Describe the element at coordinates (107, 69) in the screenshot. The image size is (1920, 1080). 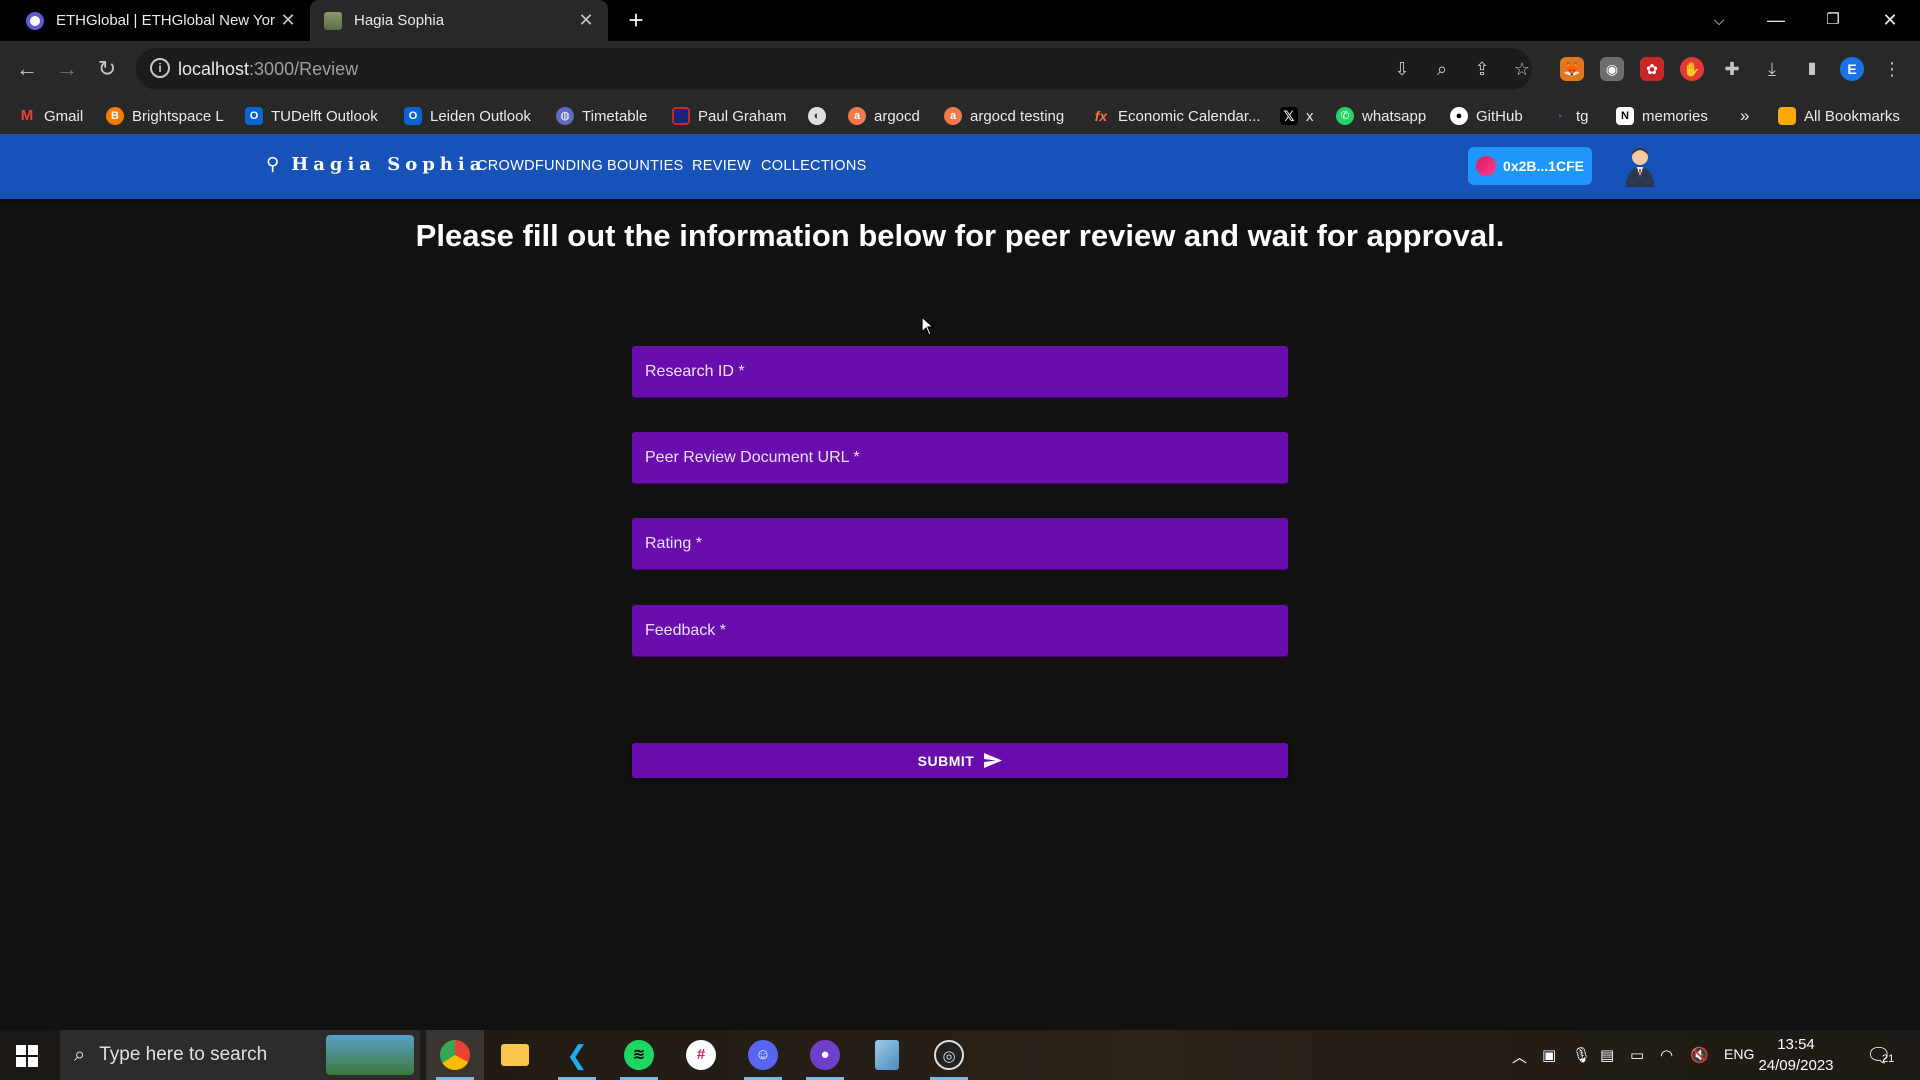
I see `reload-button: ↻` at that location.